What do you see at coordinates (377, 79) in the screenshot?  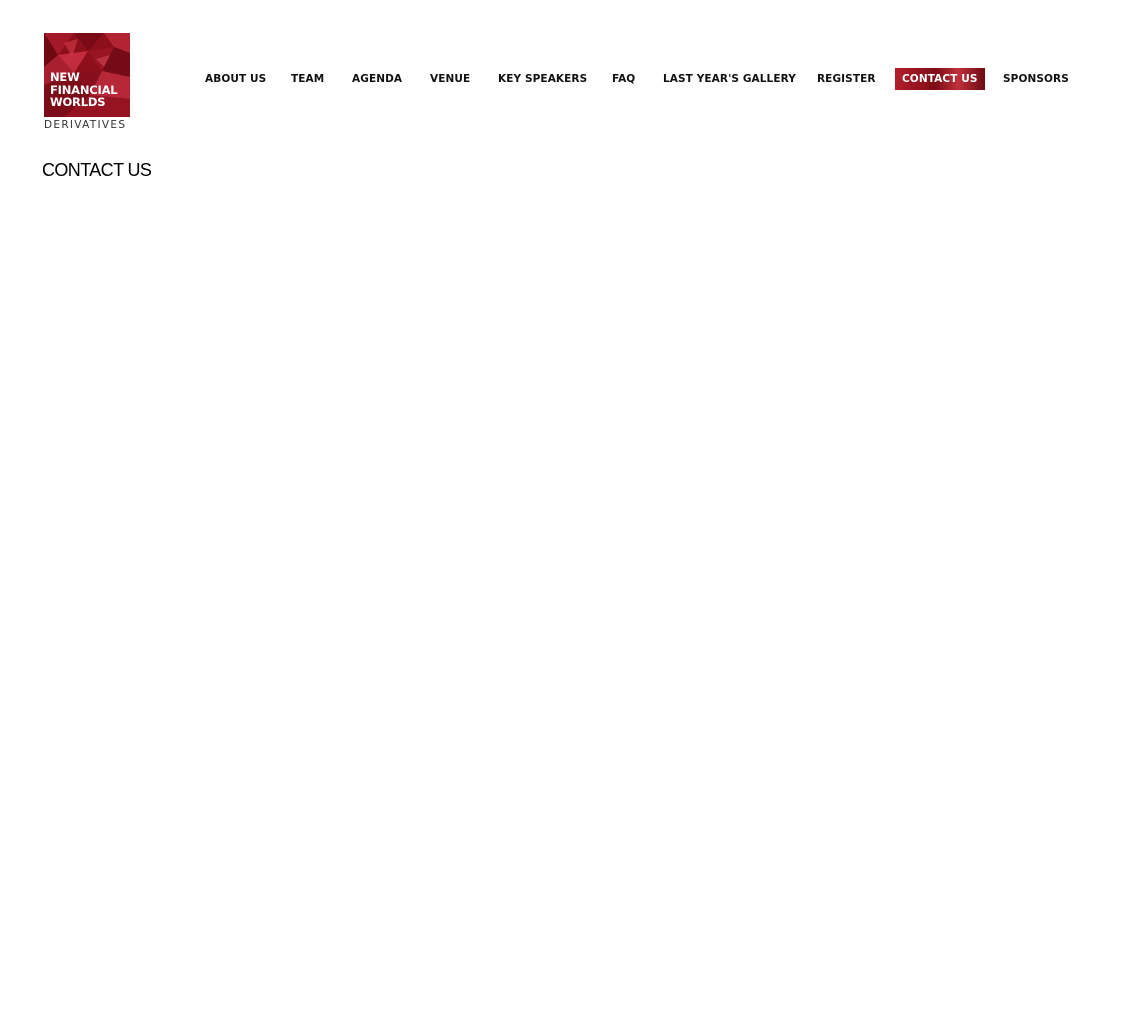 I see `nav-item-agenda: AGENDA` at bounding box center [377, 79].